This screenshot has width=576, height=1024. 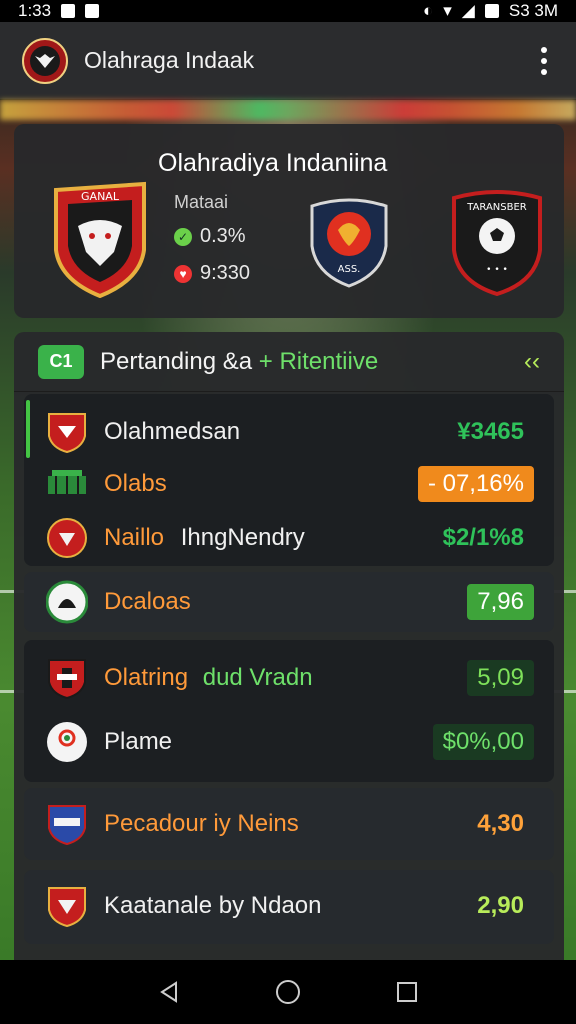 What do you see at coordinates (428, 10) in the screenshot?
I see `alarm-icon: ◐` at bounding box center [428, 10].